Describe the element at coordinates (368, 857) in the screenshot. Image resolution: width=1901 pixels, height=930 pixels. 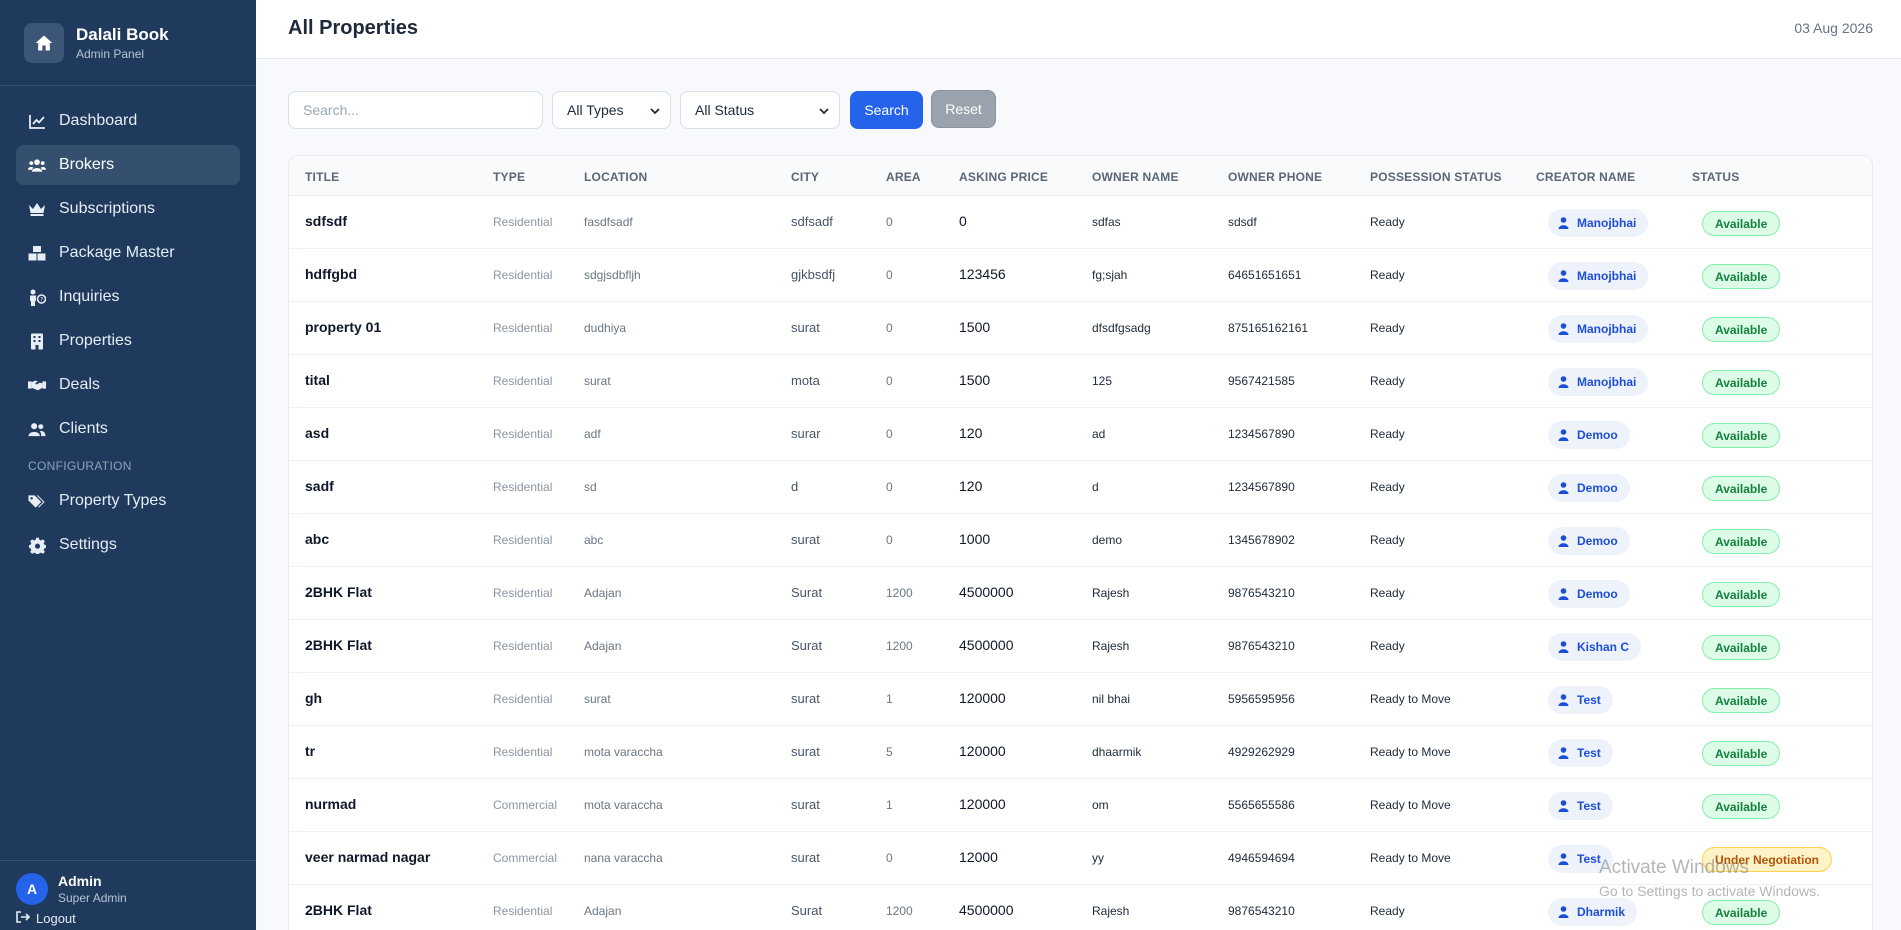
I see `cell-title: veer narmad nagar` at that location.